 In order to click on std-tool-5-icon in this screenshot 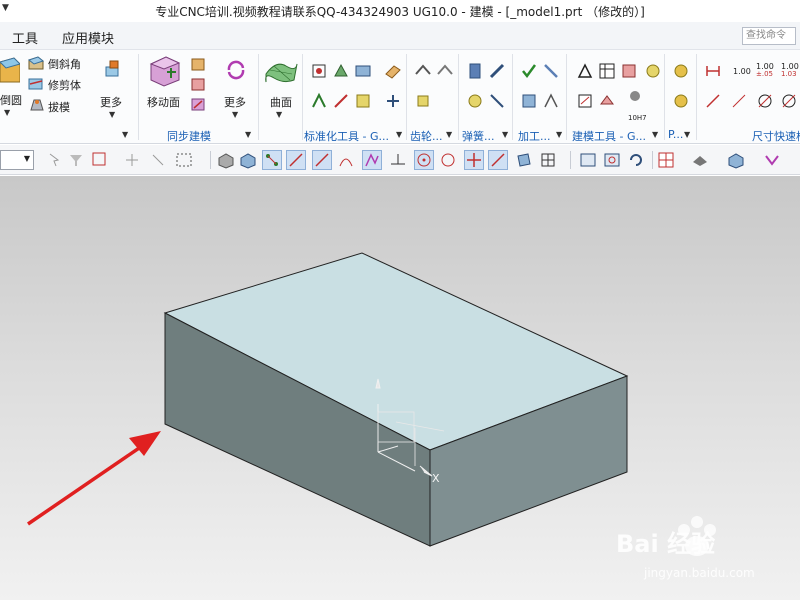, I will do `click(319, 101)`.